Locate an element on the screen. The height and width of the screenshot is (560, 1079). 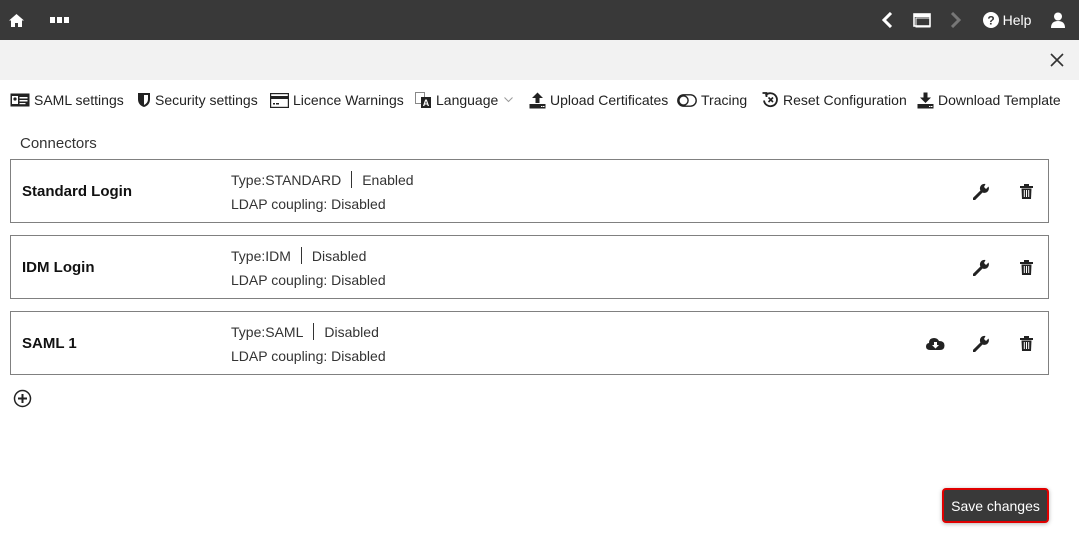
reset-configuration-button: Reset Configuration is located at coordinates (834, 100).